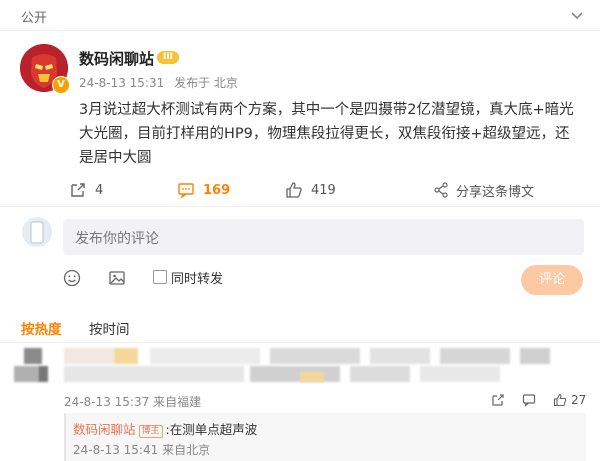 Image resolution: width=600 pixels, height=461 pixels. I want to click on reply-text: :在测单点超声波, so click(211, 429).